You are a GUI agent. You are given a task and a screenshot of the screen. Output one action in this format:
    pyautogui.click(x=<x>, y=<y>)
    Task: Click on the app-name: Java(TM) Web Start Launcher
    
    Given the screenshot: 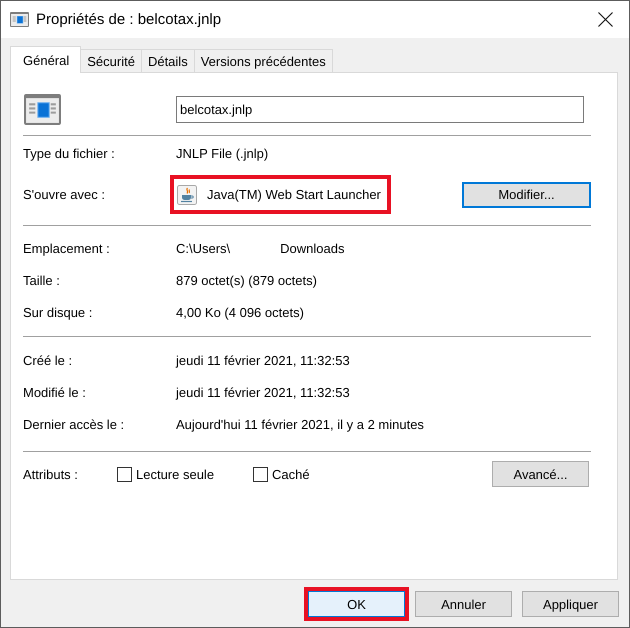 What is the action you would take?
    pyautogui.click(x=294, y=194)
    